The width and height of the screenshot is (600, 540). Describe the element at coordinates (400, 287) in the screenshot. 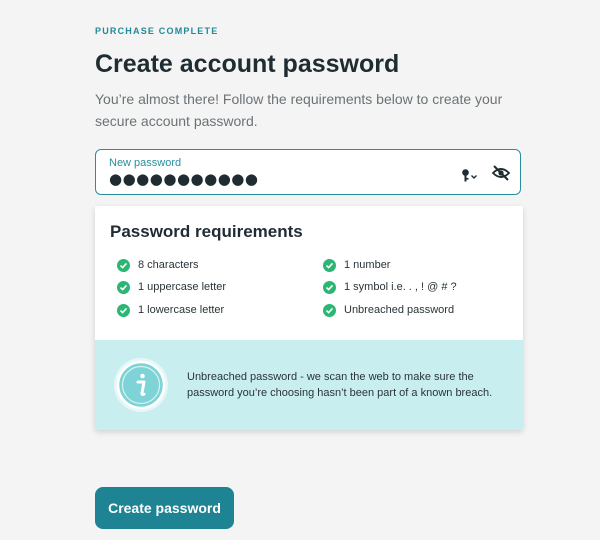

I see `requirement-label: 1 symbol i.e. . , ! @ # ?` at that location.